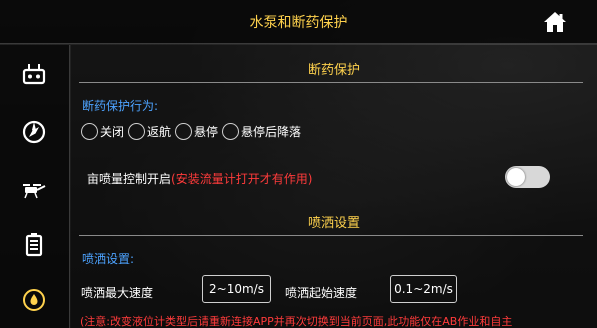  What do you see at coordinates (34, 300) in the screenshot?
I see `droplet-circle-icon` at bounding box center [34, 300].